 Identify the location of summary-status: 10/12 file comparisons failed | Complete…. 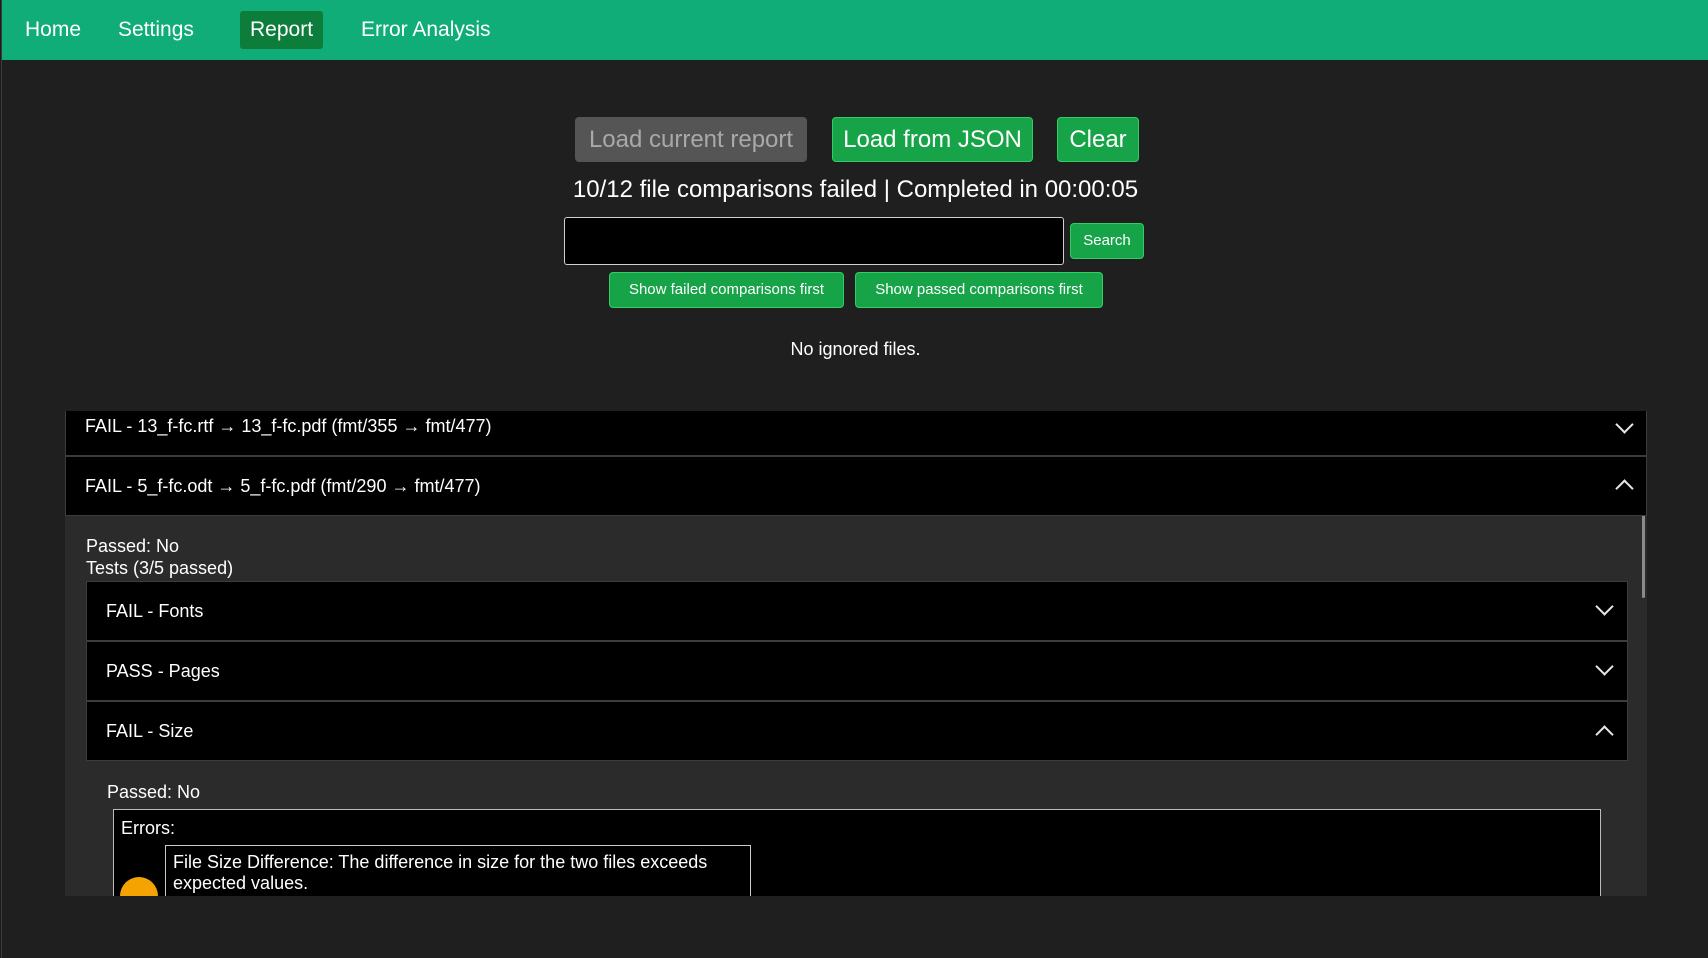
(855, 189).